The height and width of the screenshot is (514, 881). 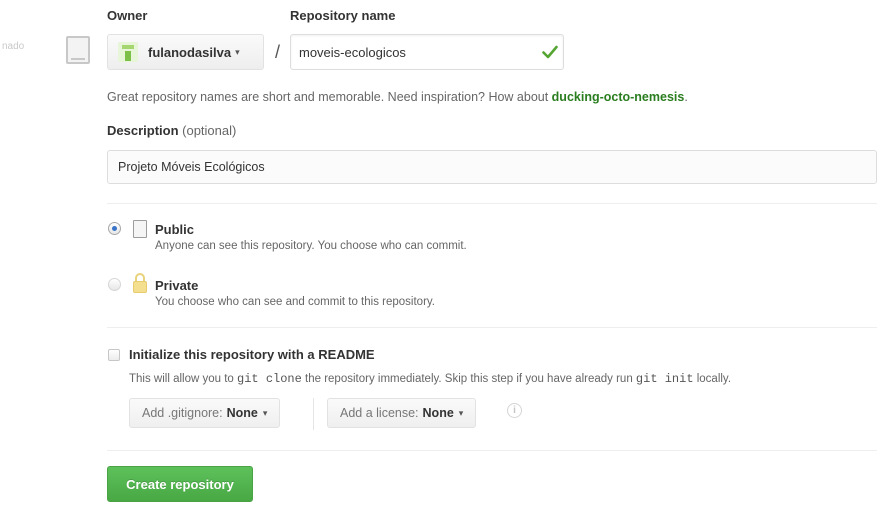 What do you see at coordinates (183, 379) in the screenshot?
I see `readme-desc-part: This will allow you to` at bounding box center [183, 379].